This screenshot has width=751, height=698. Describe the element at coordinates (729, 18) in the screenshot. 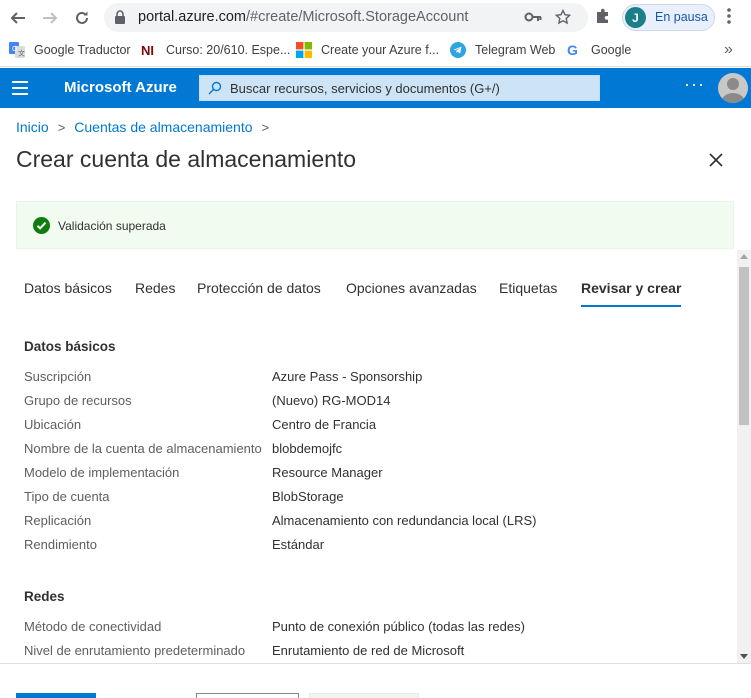

I see `kebab-menu-icon` at that location.